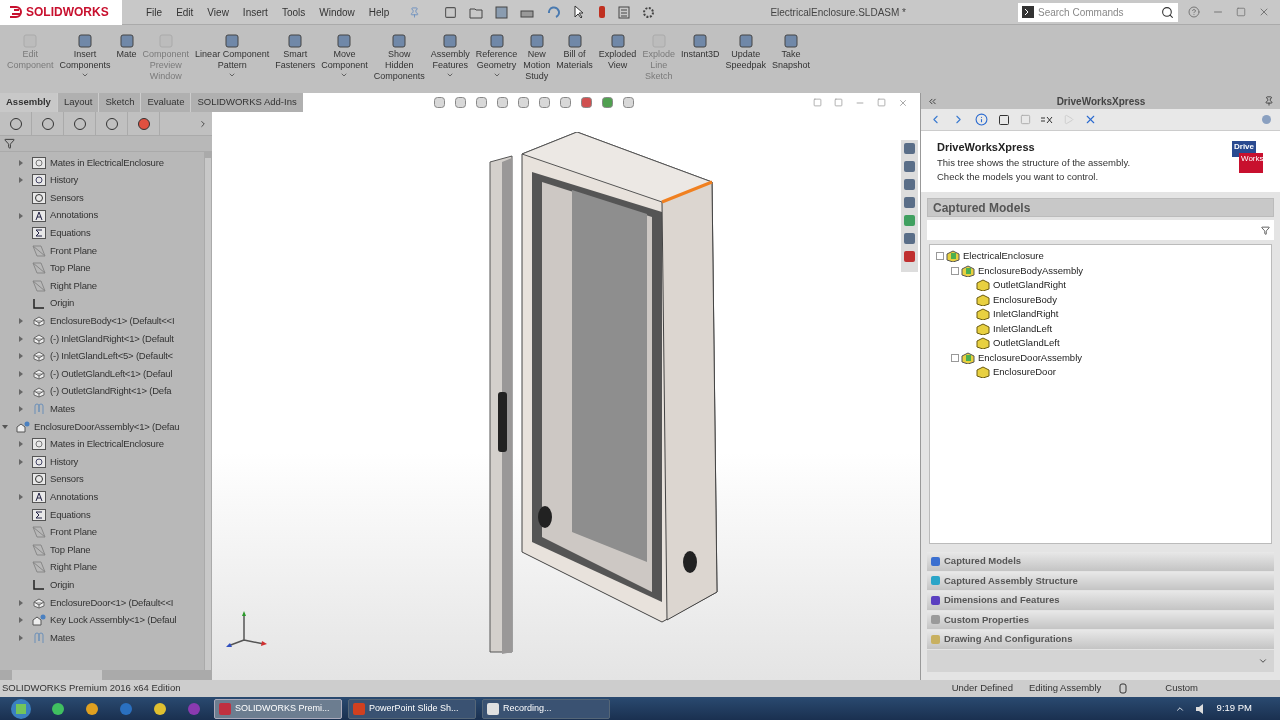 The height and width of the screenshot is (720, 1280). What do you see at coordinates (28, 102) in the screenshot?
I see `command-tab: Assembly` at bounding box center [28, 102].